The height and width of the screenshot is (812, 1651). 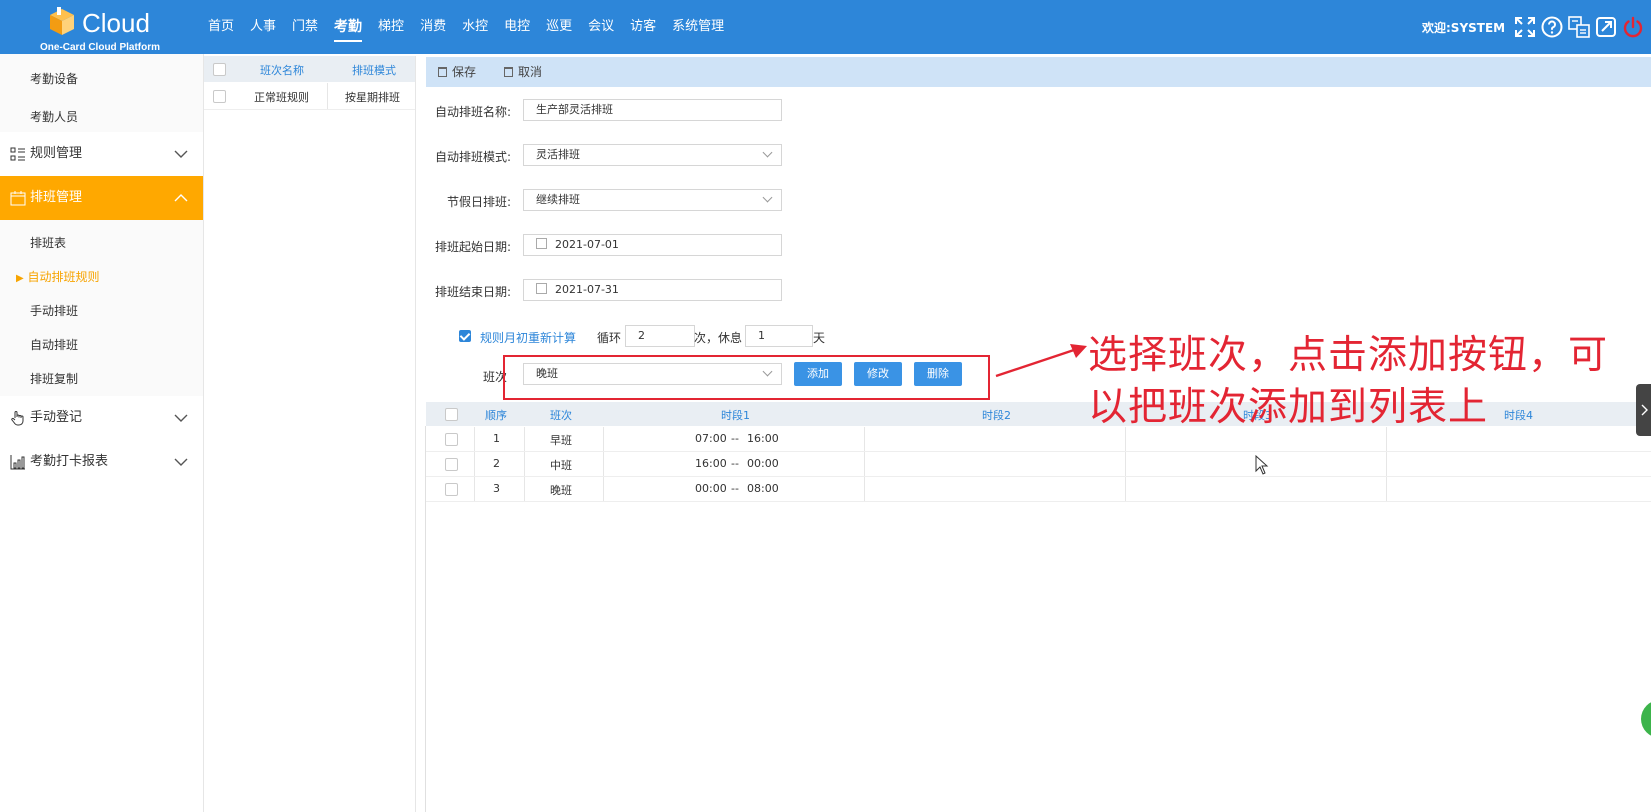 What do you see at coordinates (1525, 27) in the screenshot?
I see `fullscreen-icon` at bounding box center [1525, 27].